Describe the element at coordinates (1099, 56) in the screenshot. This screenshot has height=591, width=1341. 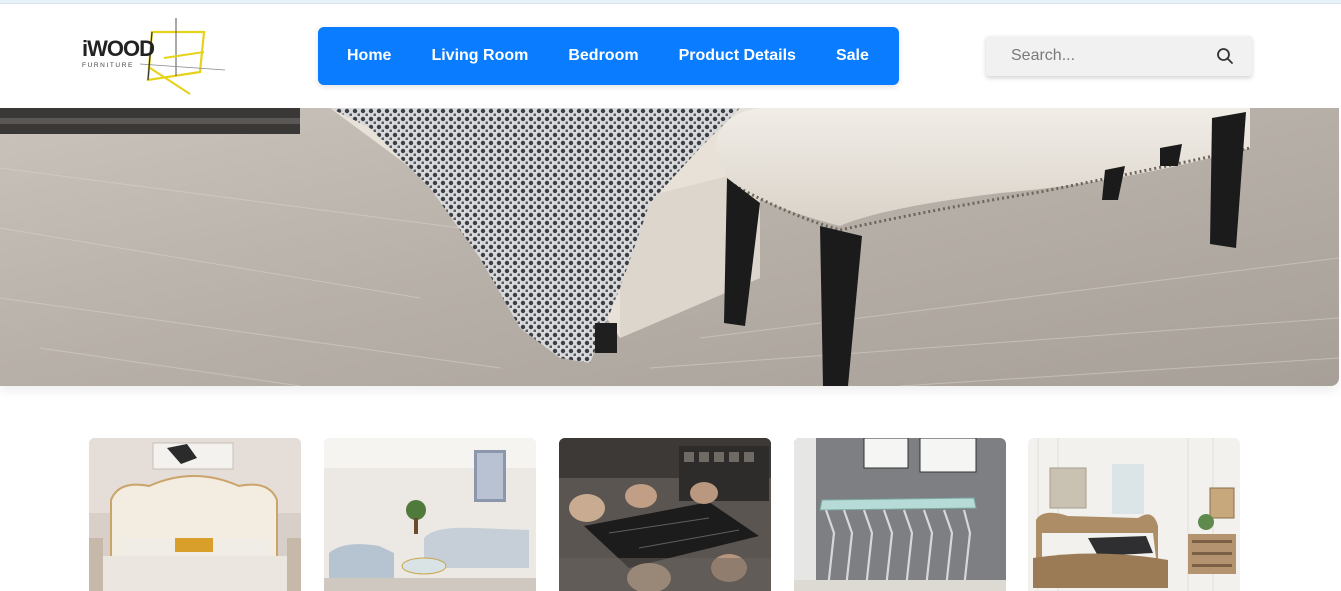
I see `search-input` at that location.